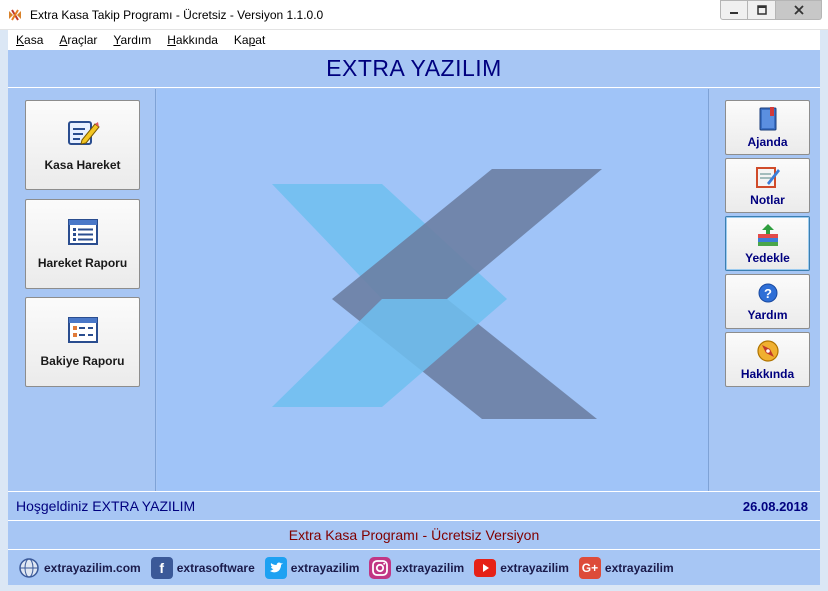  I want to click on google-plus-text: extrayazilim, so click(639, 567).